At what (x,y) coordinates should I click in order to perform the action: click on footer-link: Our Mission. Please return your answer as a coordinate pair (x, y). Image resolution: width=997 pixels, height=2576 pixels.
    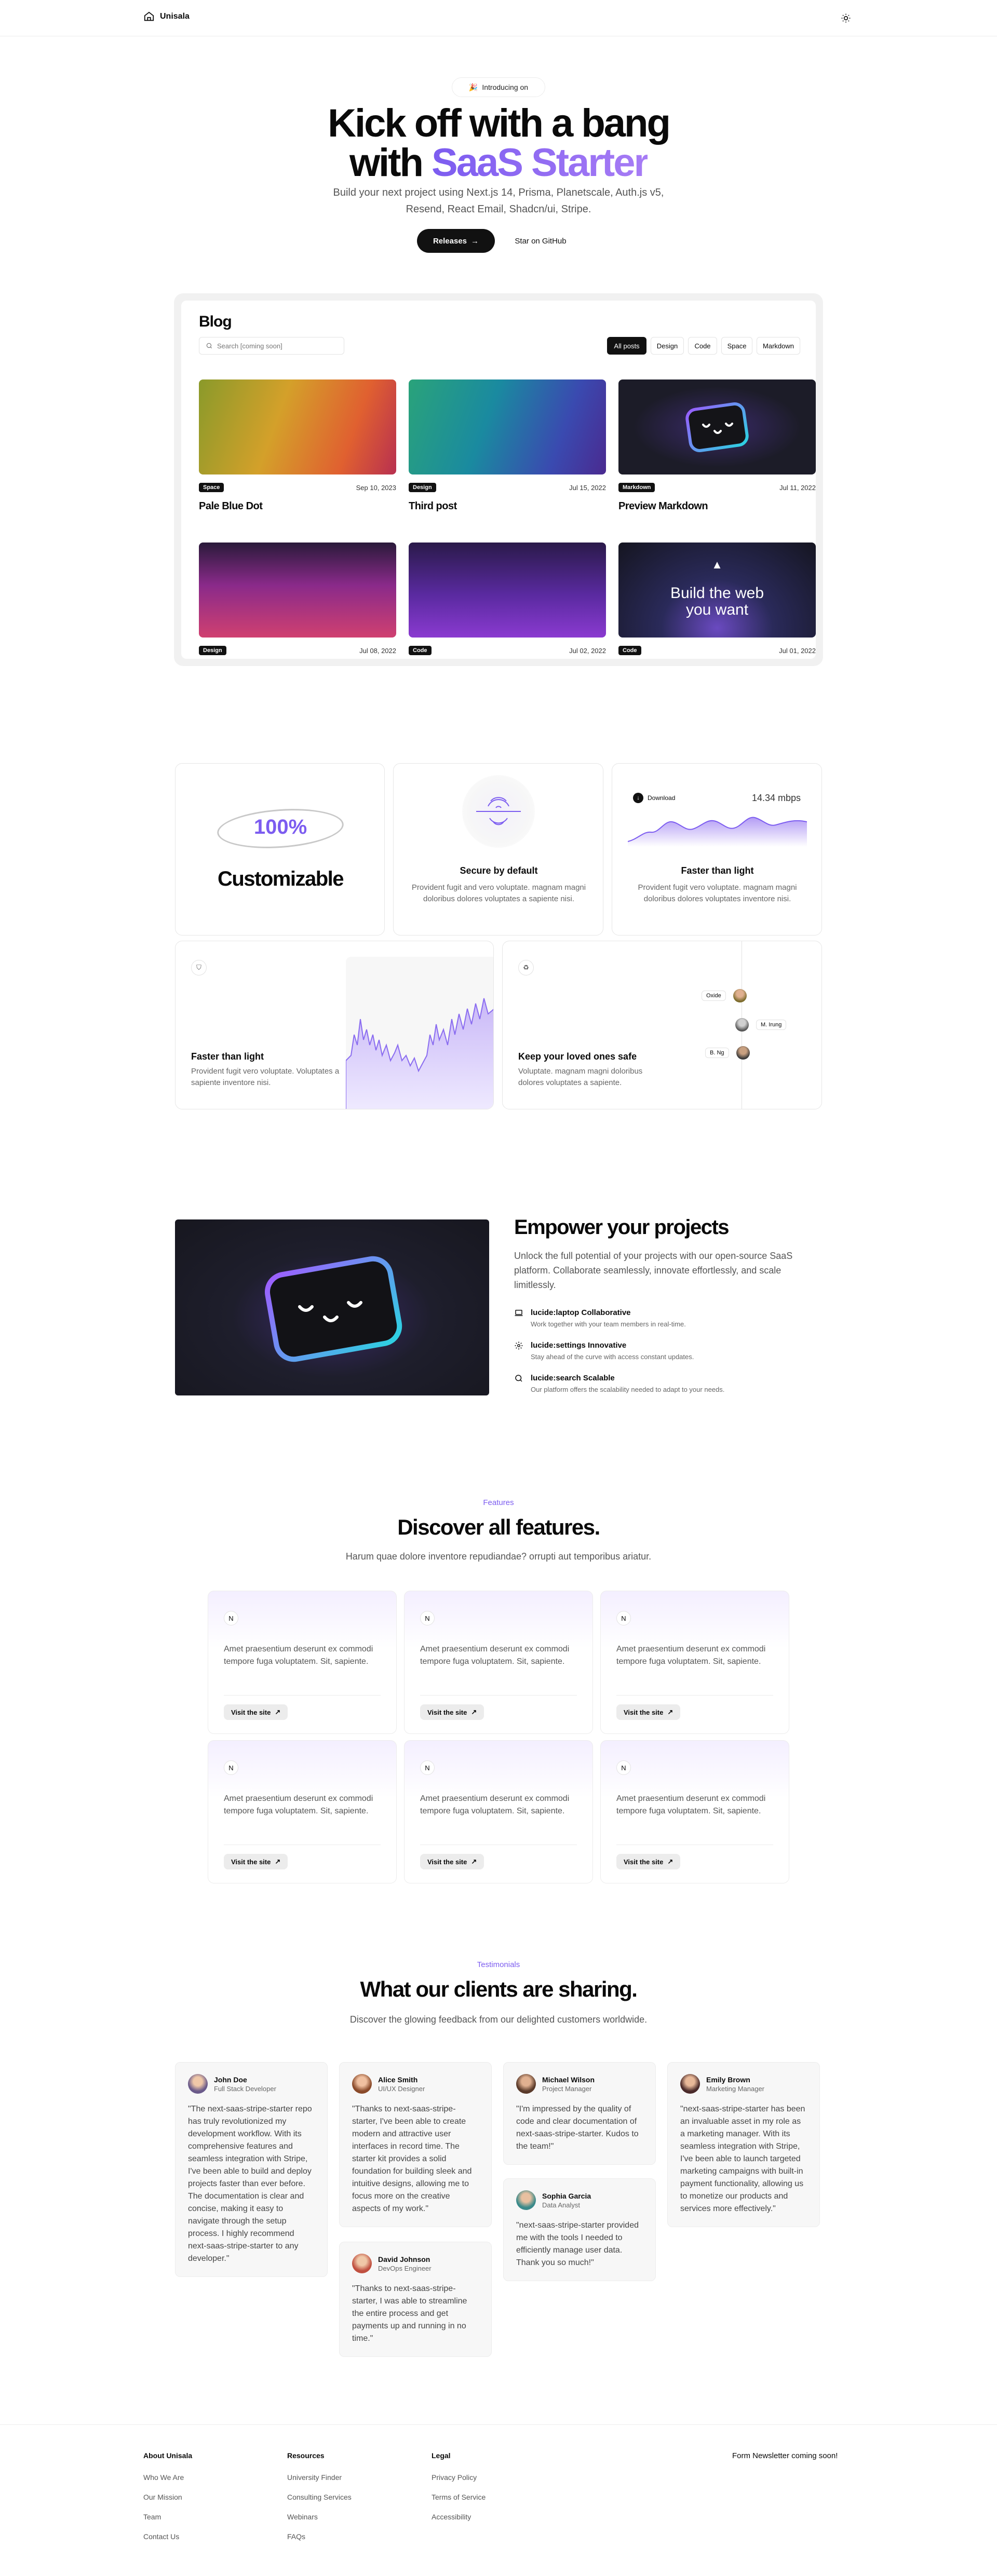
    Looking at the image, I should click on (167, 2497).